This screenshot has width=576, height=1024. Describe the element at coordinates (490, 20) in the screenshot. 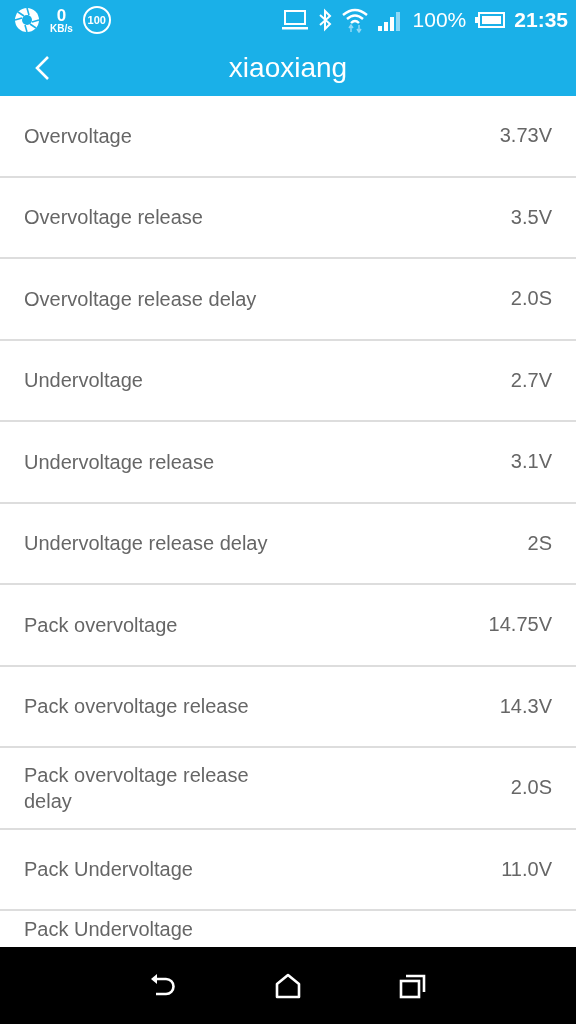

I see `battery-icon` at that location.